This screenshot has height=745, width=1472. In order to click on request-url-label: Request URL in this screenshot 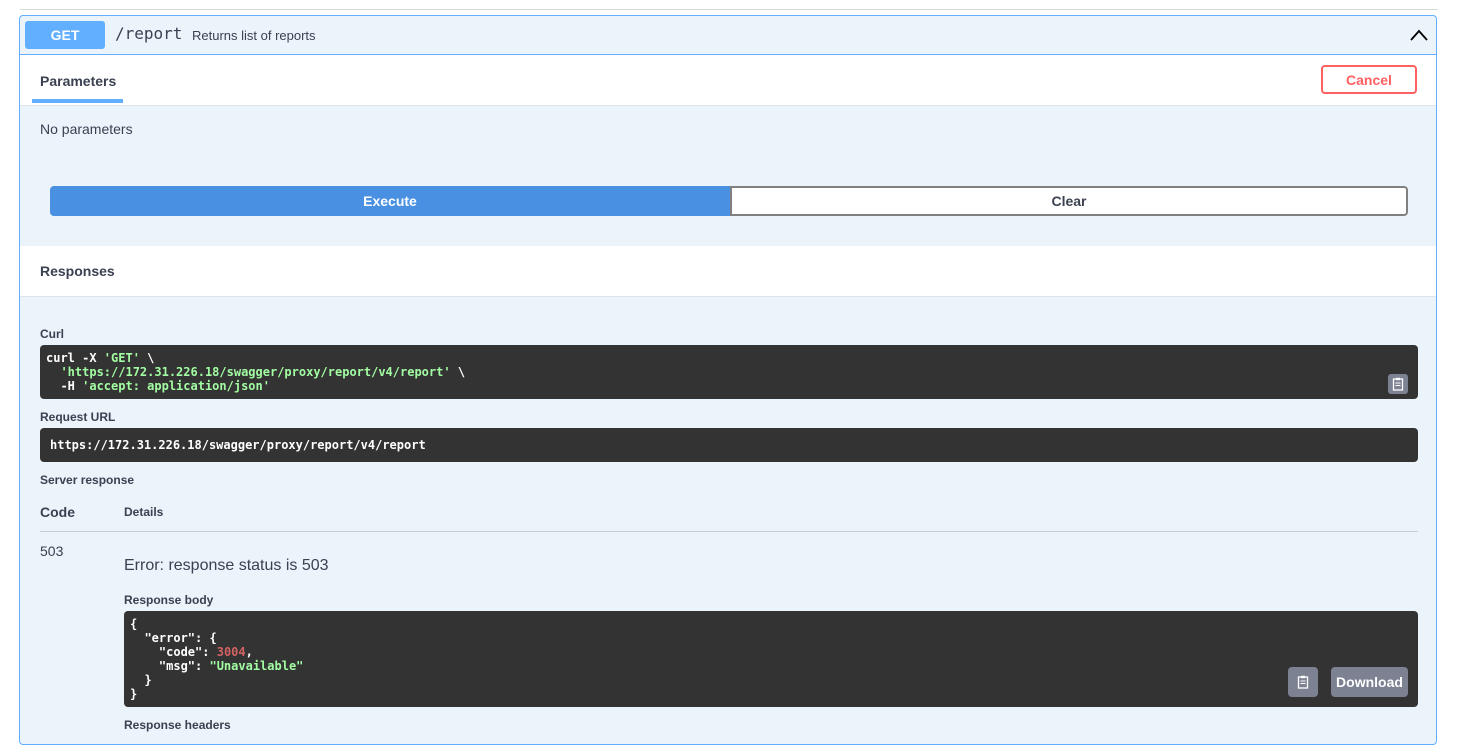, I will do `click(78, 417)`.